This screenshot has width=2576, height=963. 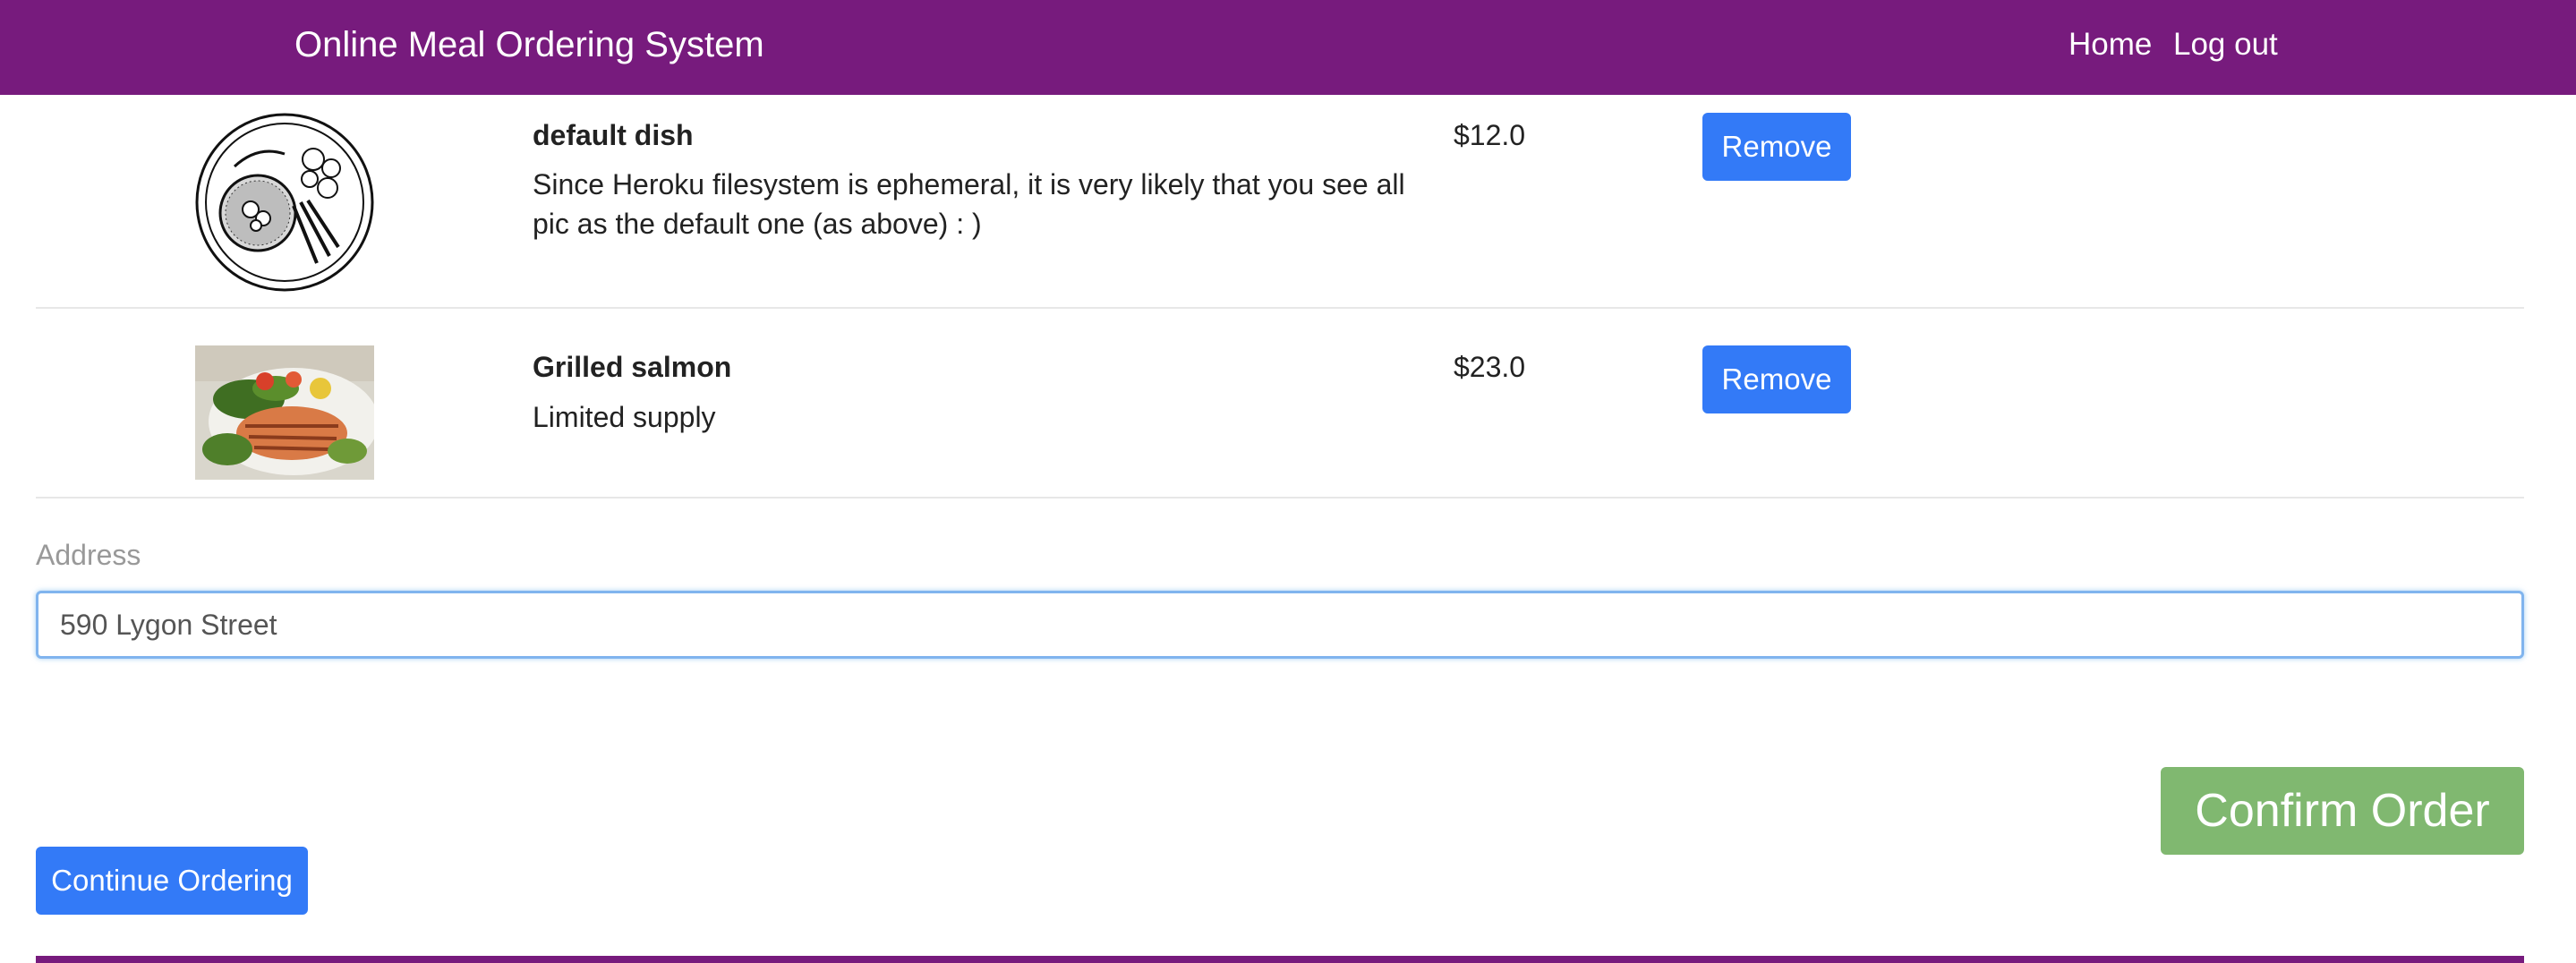 What do you see at coordinates (624, 417) in the screenshot?
I see `dish-description: Limited supply` at bounding box center [624, 417].